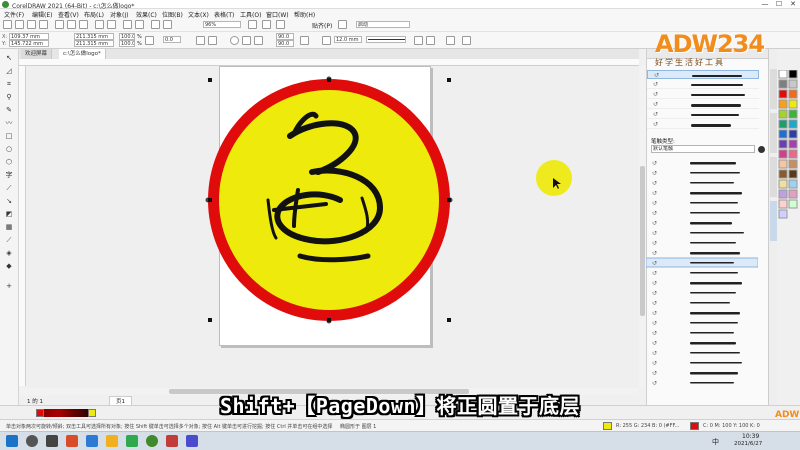 The width and height of the screenshot is (800, 450). Describe the element at coordinates (127, 36) in the screenshot. I see `scale-x-input: 100.0` at that location.